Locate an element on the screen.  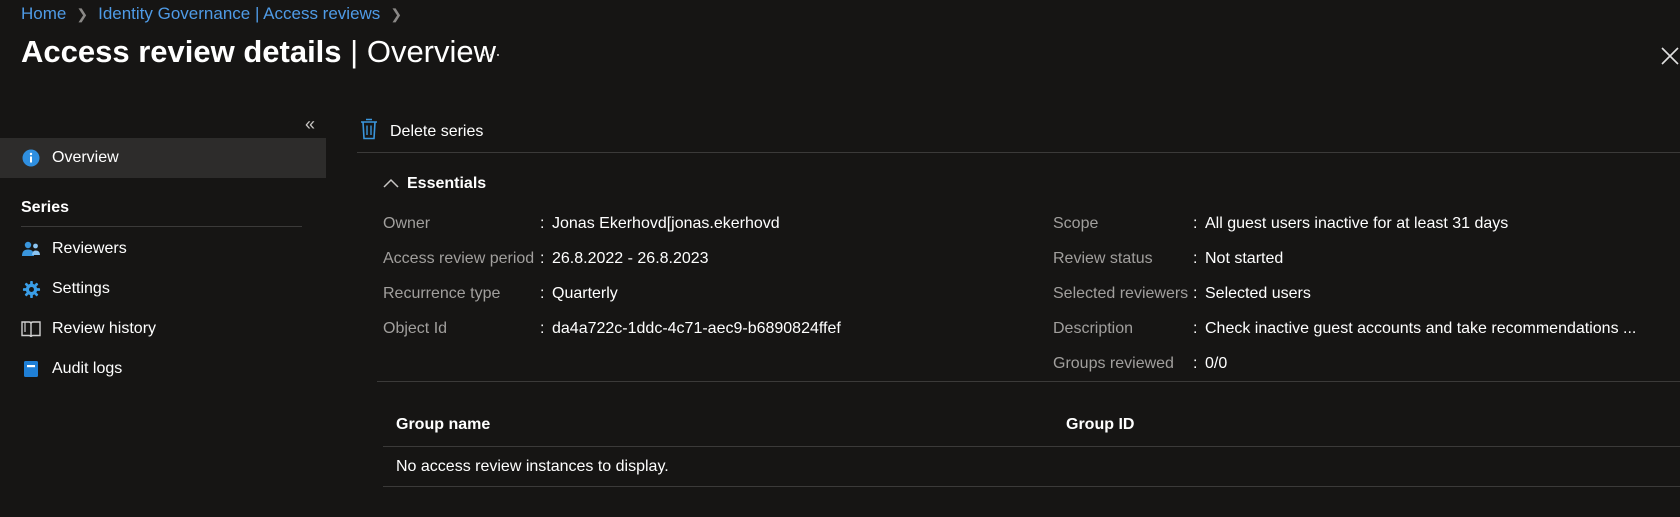
groups-reviewed-value: 0/0 is located at coordinates (1216, 363).